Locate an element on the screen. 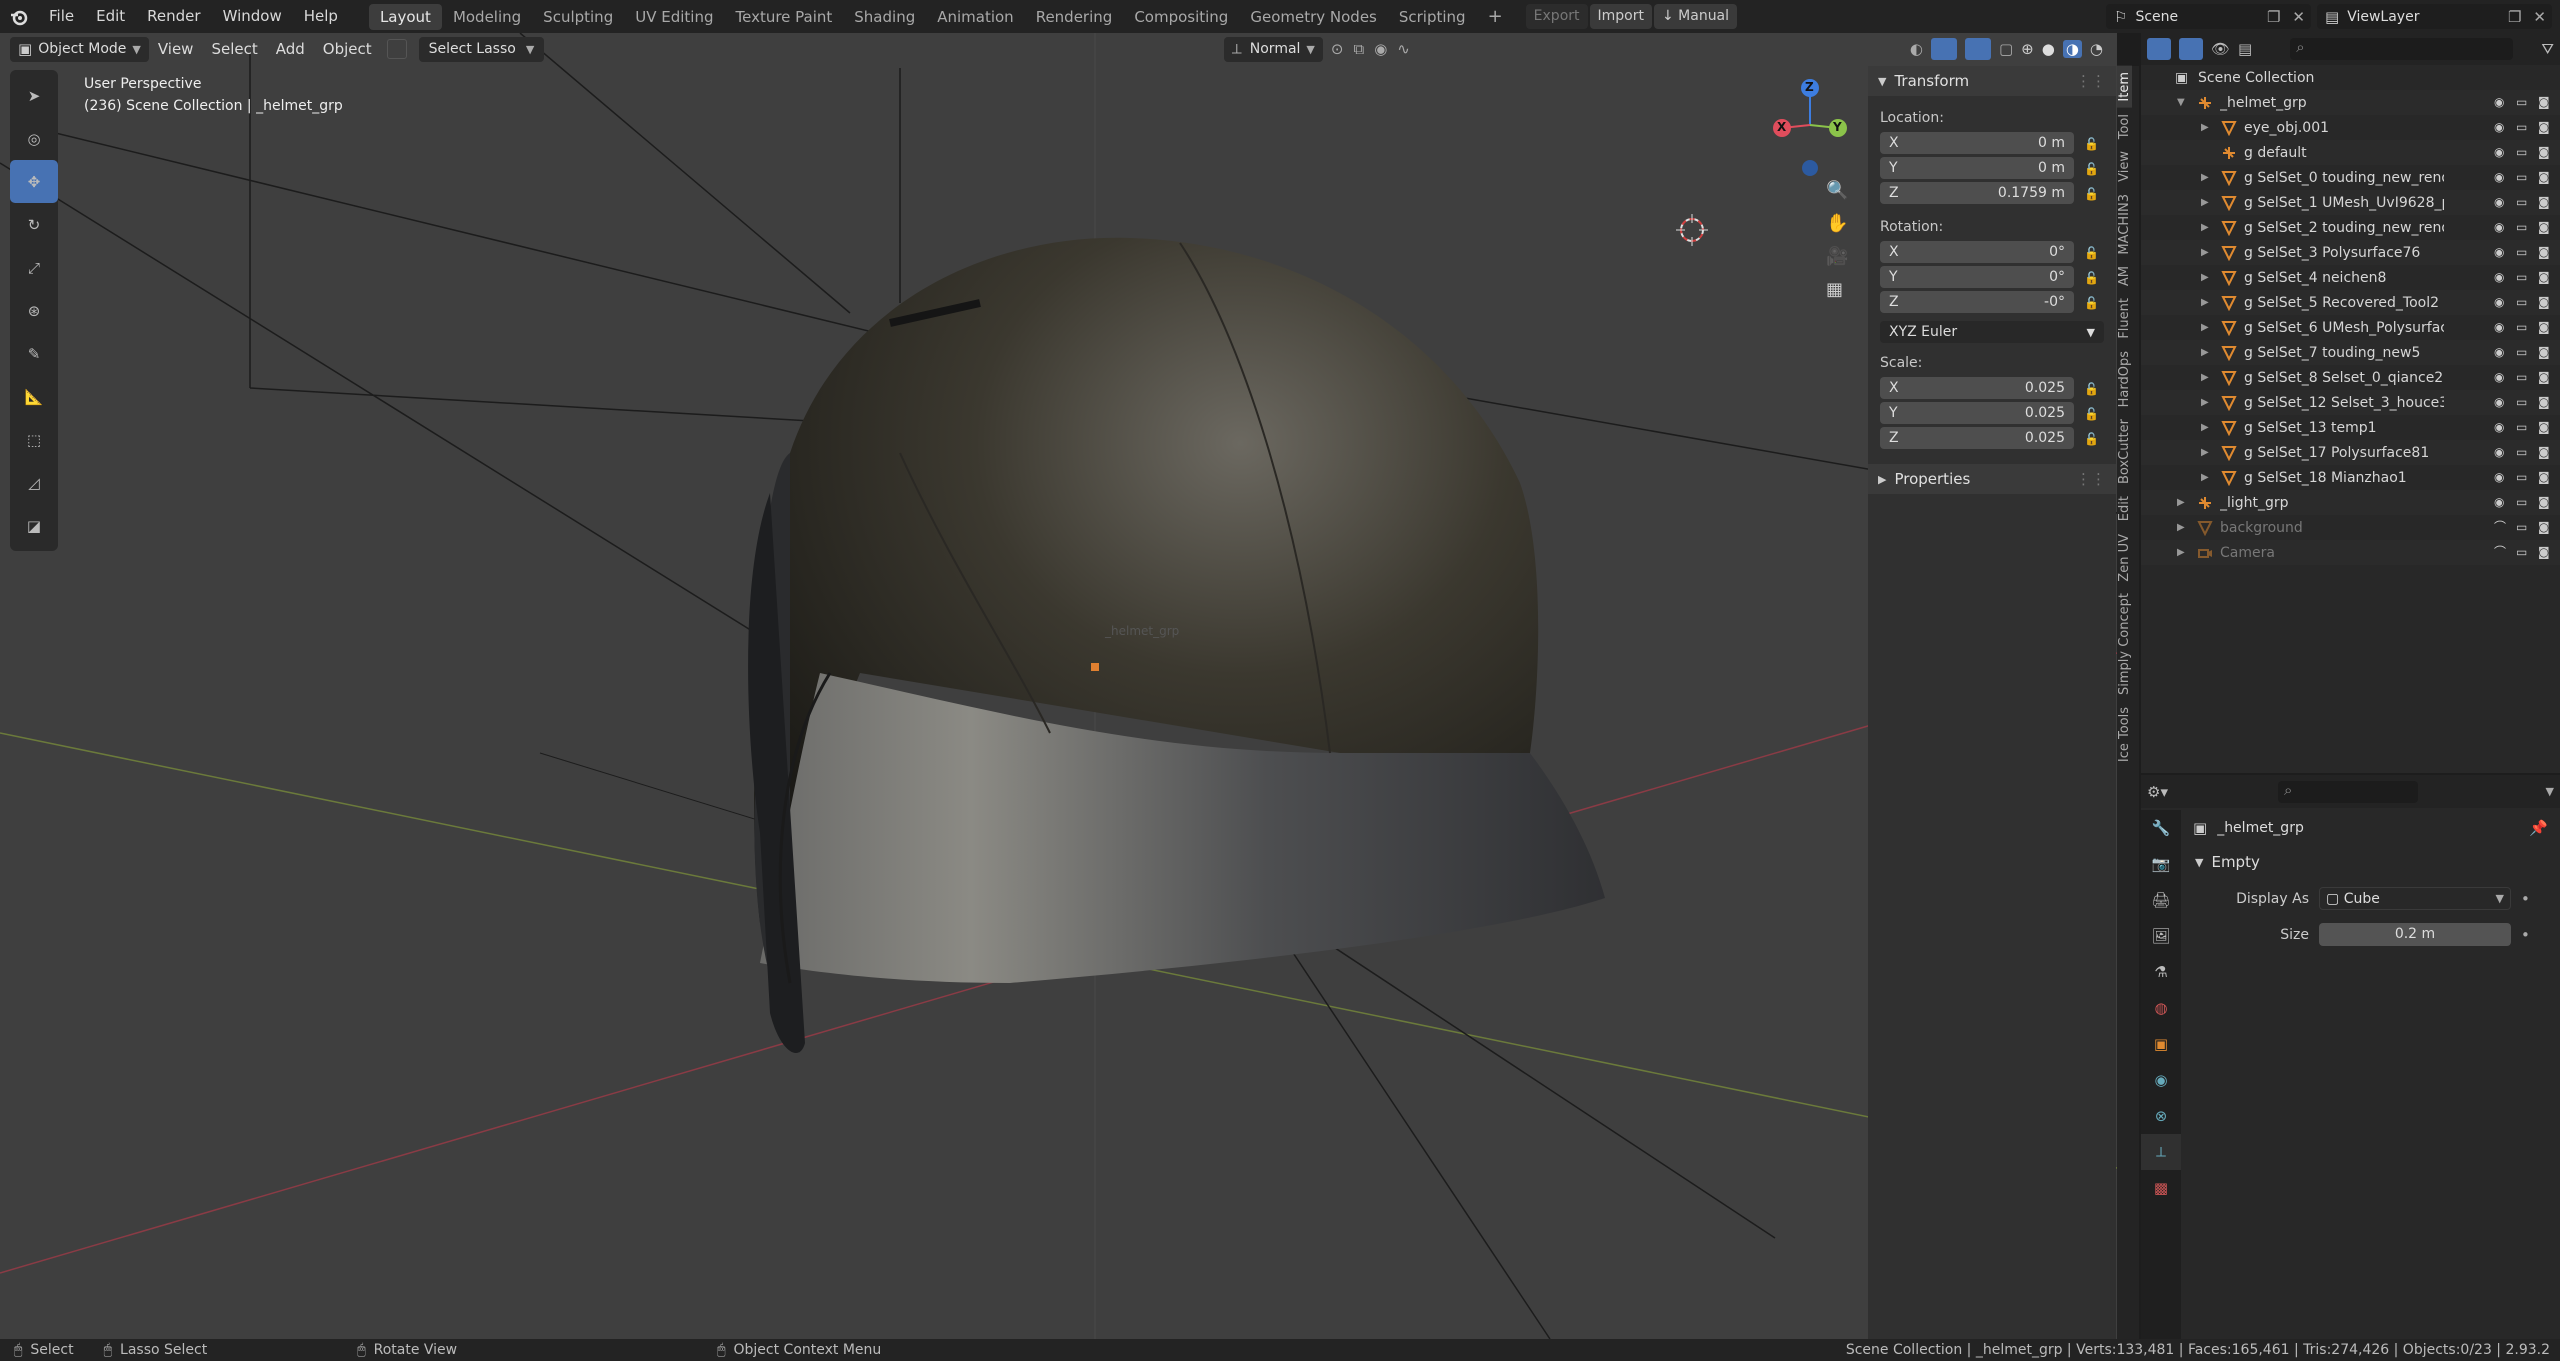 The image size is (2560, 1361). outliner-root: ▣ Scene Collection is located at coordinates (2350, 77).